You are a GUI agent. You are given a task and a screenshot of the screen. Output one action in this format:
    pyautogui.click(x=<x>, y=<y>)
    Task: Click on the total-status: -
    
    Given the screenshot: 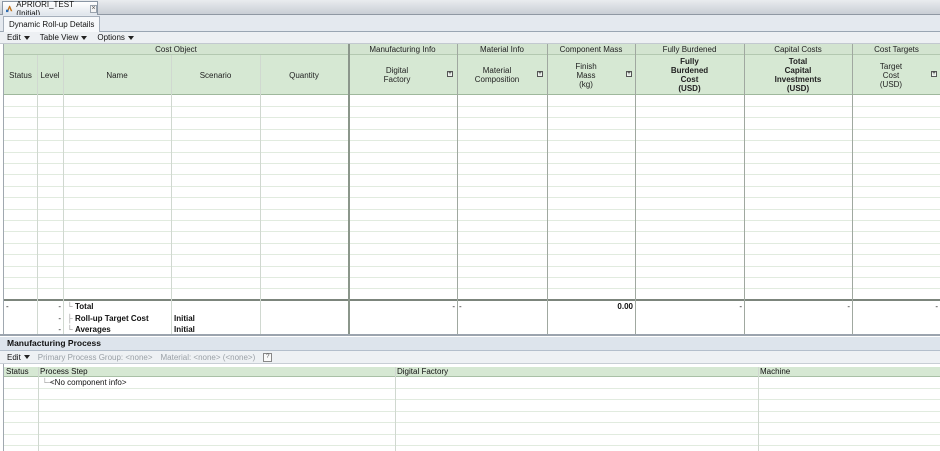 What is the action you would take?
    pyautogui.click(x=7, y=306)
    